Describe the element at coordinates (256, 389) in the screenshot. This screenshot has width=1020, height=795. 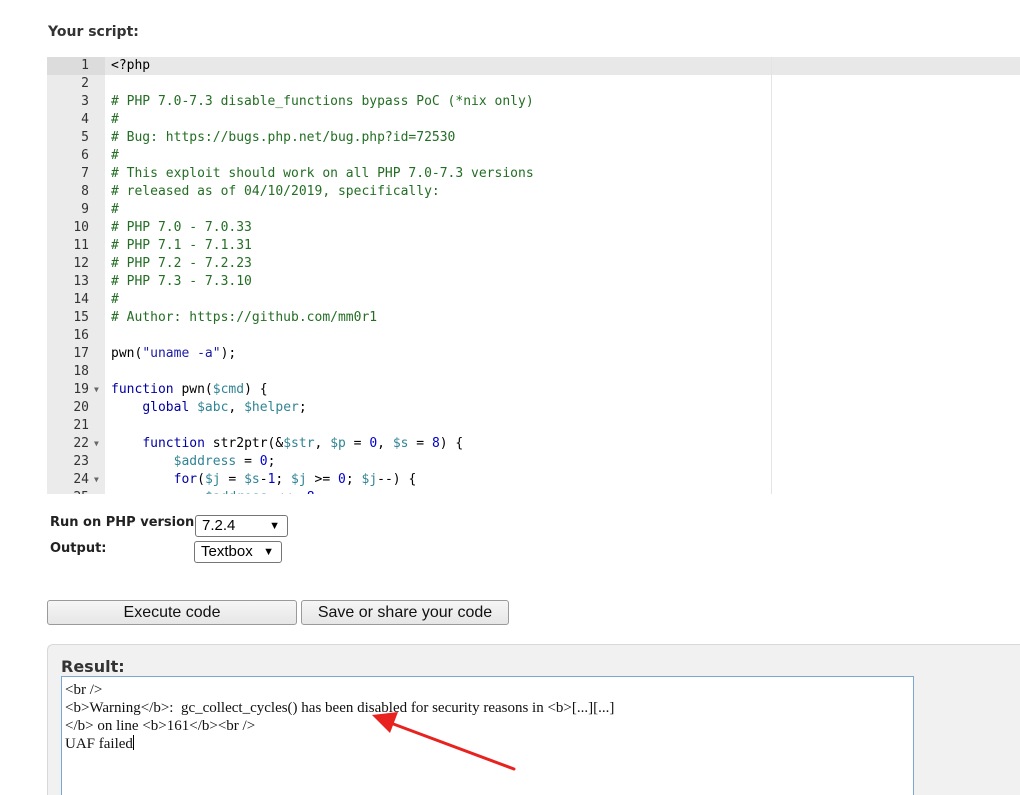
I see `code-token: ) {` at that location.